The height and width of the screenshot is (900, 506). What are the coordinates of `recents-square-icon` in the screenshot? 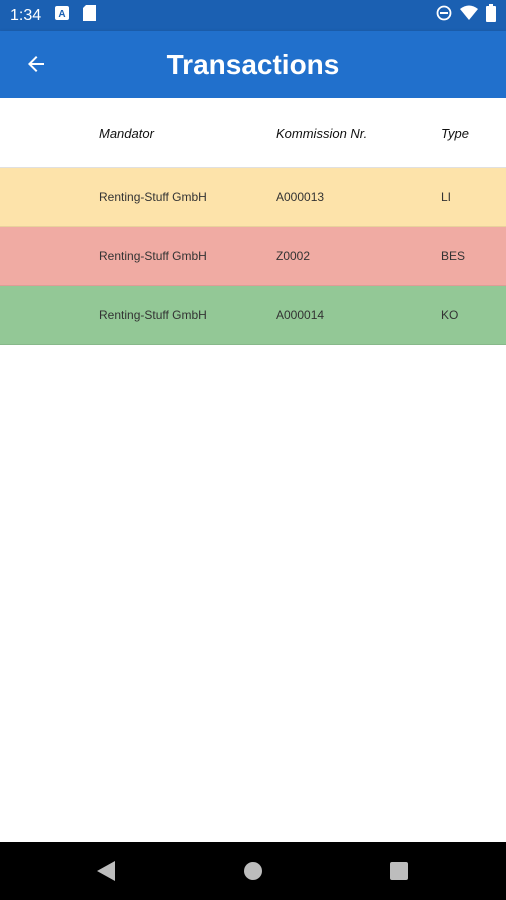 It's located at (399, 871).